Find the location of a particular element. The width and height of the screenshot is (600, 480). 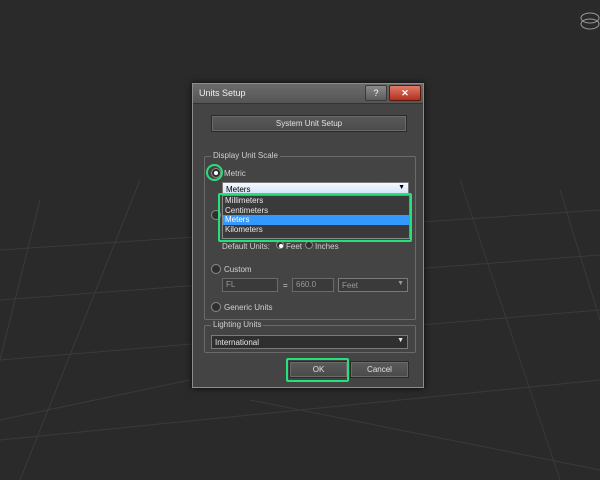

option-centimeters: Centimeters is located at coordinates (316, 211).